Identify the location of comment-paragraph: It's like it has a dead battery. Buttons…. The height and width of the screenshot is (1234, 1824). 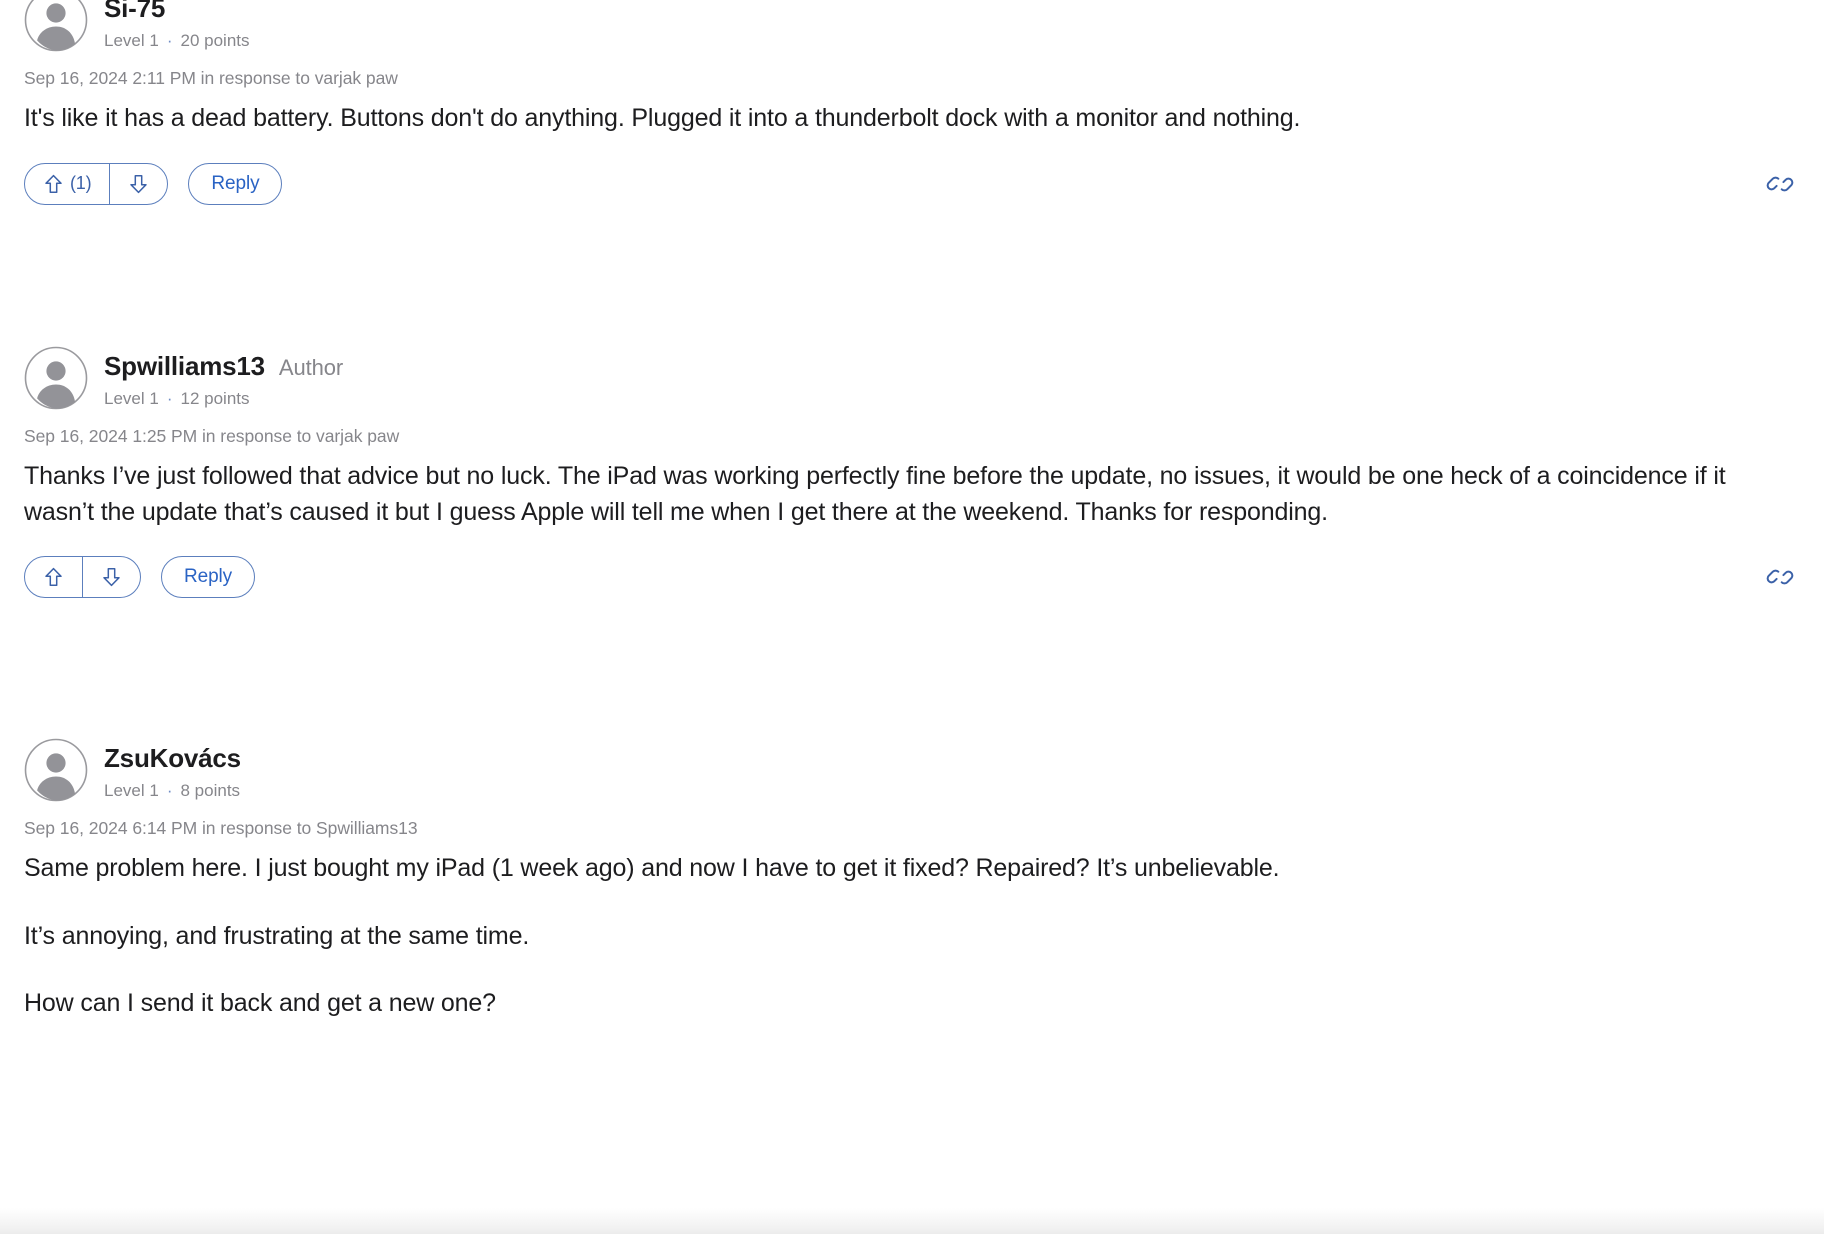
(662, 118).